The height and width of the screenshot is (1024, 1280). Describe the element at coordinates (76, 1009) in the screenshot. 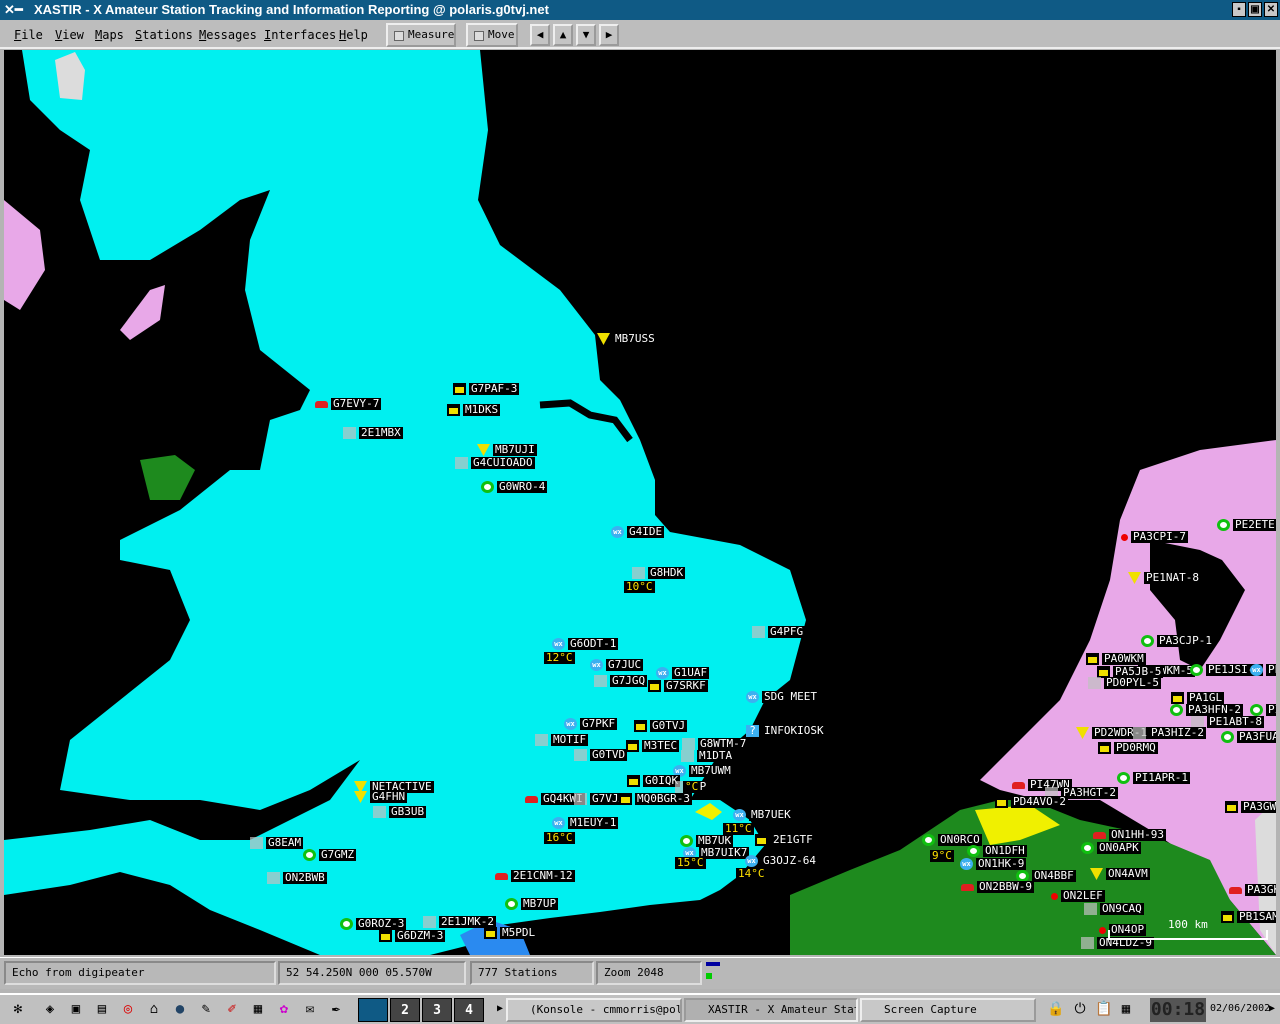

I see `terminal-icon: ▣` at that location.